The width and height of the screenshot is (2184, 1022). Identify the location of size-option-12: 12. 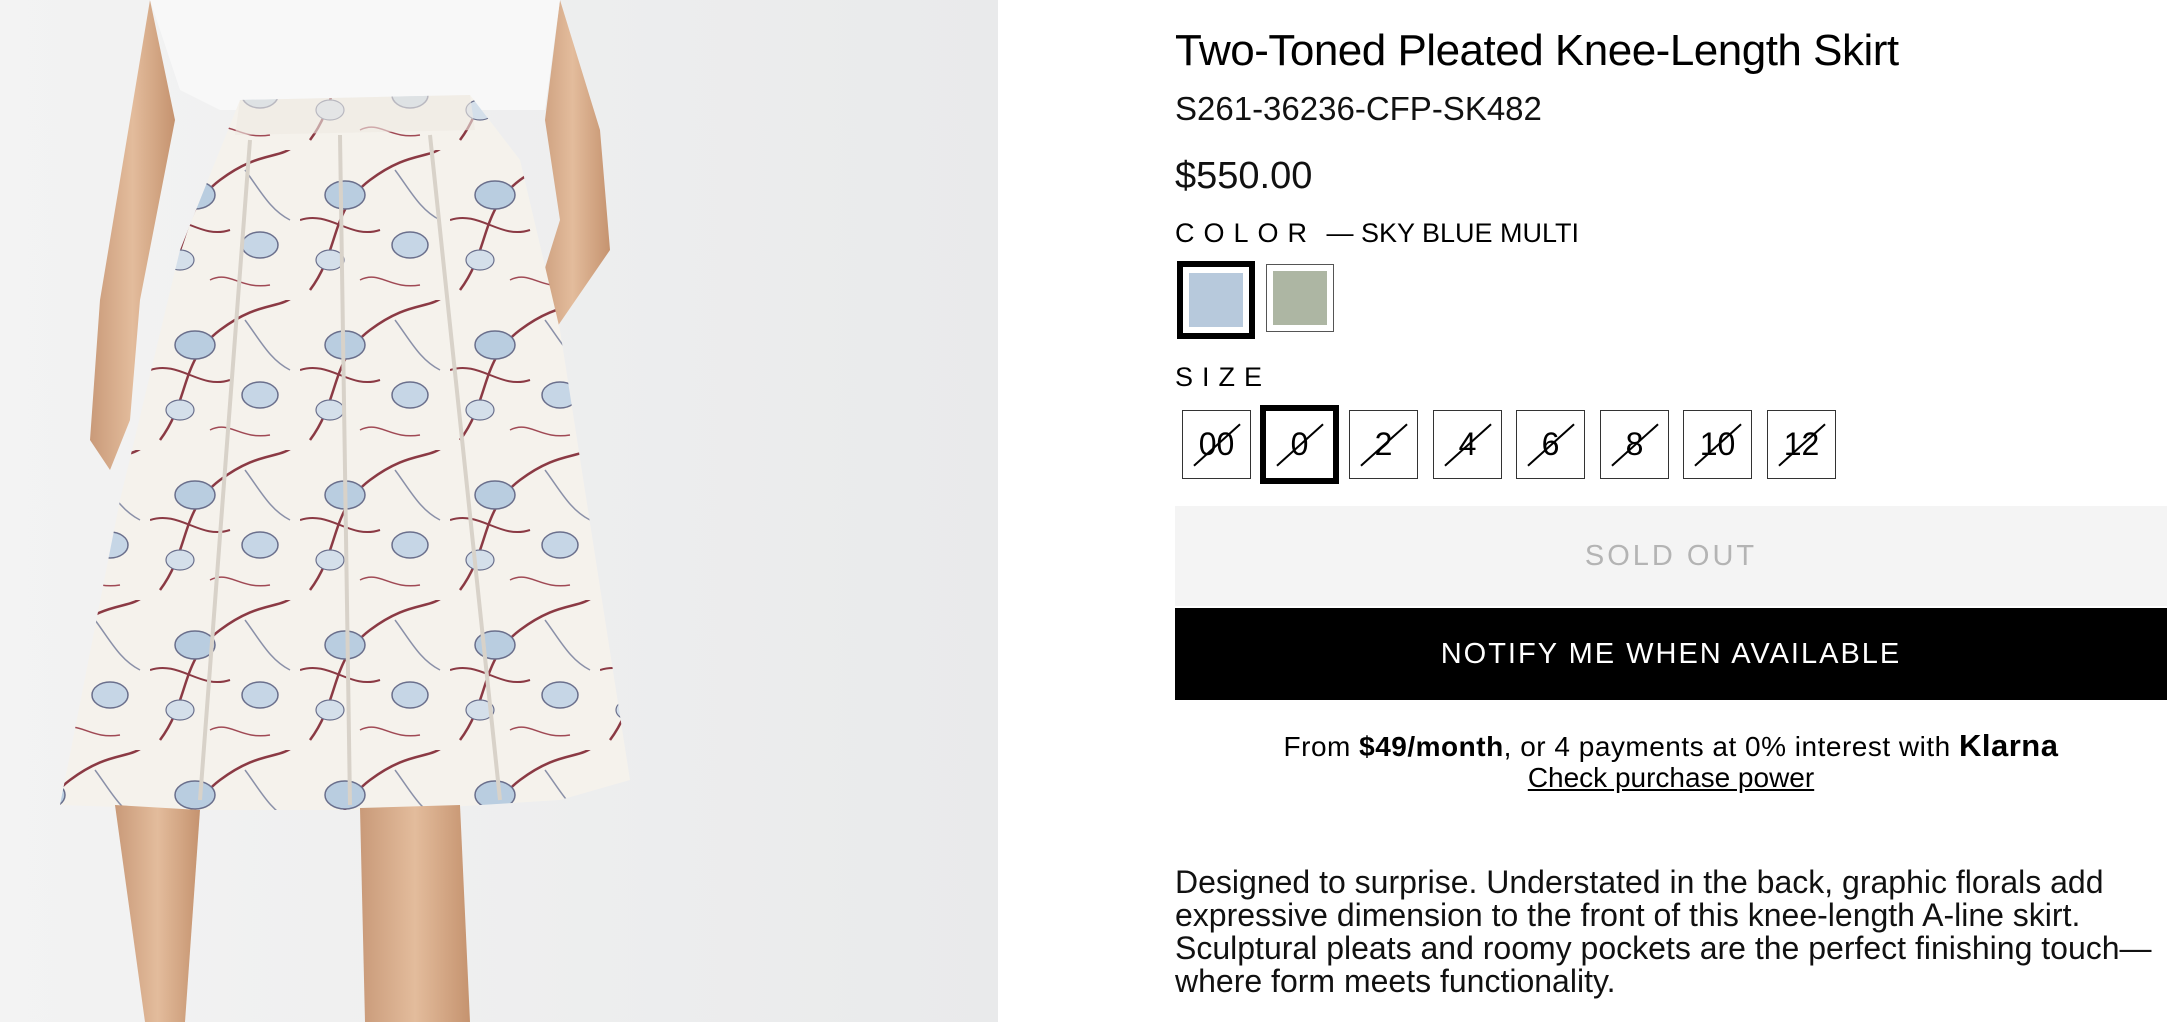
(1801, 444).